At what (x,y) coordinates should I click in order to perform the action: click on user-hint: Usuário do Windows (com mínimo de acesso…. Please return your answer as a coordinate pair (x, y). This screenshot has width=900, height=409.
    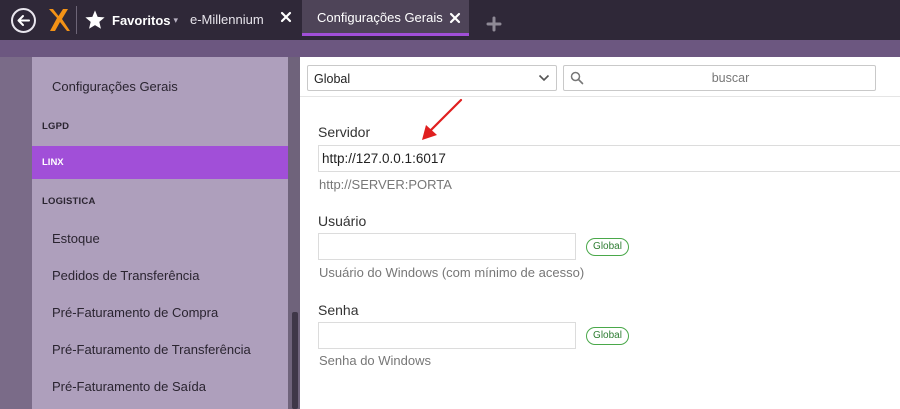
    Looking at the image, I should click on (452, 272).